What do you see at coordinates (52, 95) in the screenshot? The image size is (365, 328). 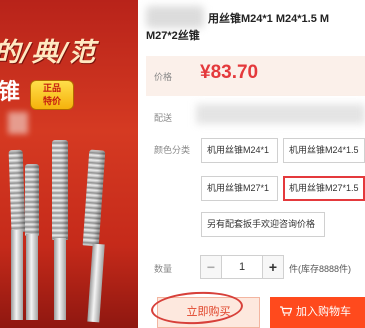 I see `genuine-badge: 正品 特价` at bounding box center [52, 95].